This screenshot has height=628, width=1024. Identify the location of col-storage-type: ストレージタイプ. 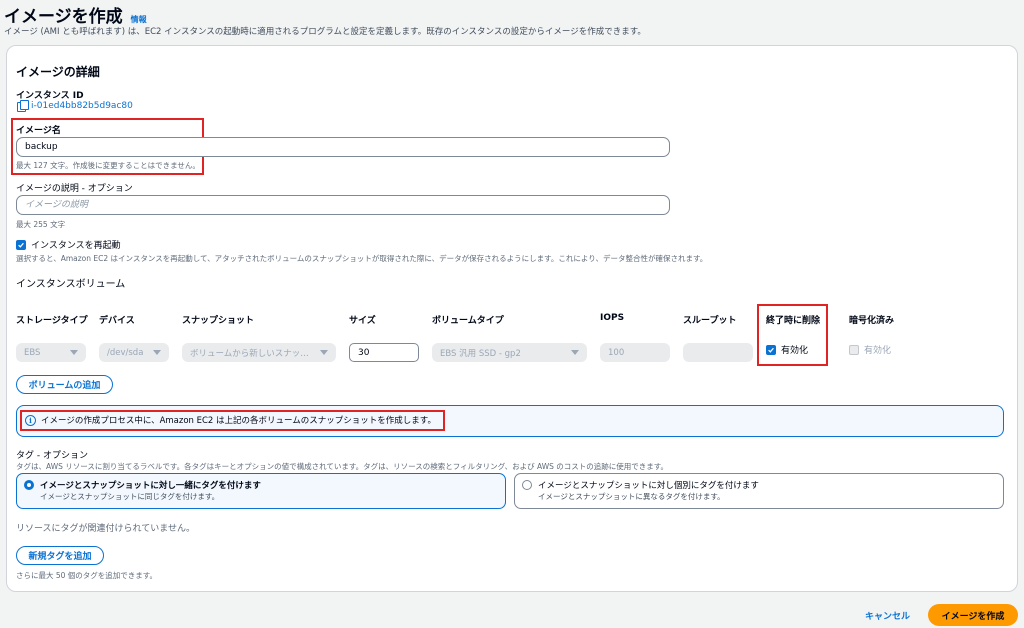
(52, 321).